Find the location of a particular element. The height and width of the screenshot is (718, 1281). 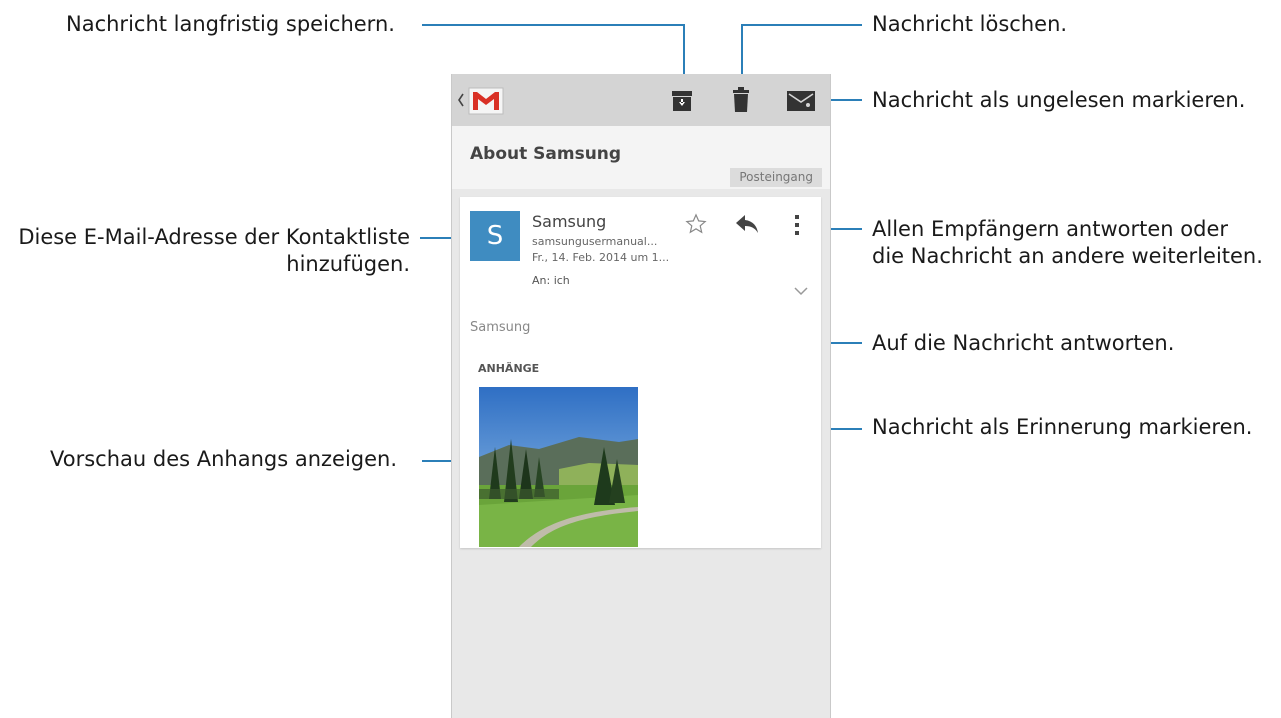

label-badge: Posteingang is located at coordinates (776, 177).